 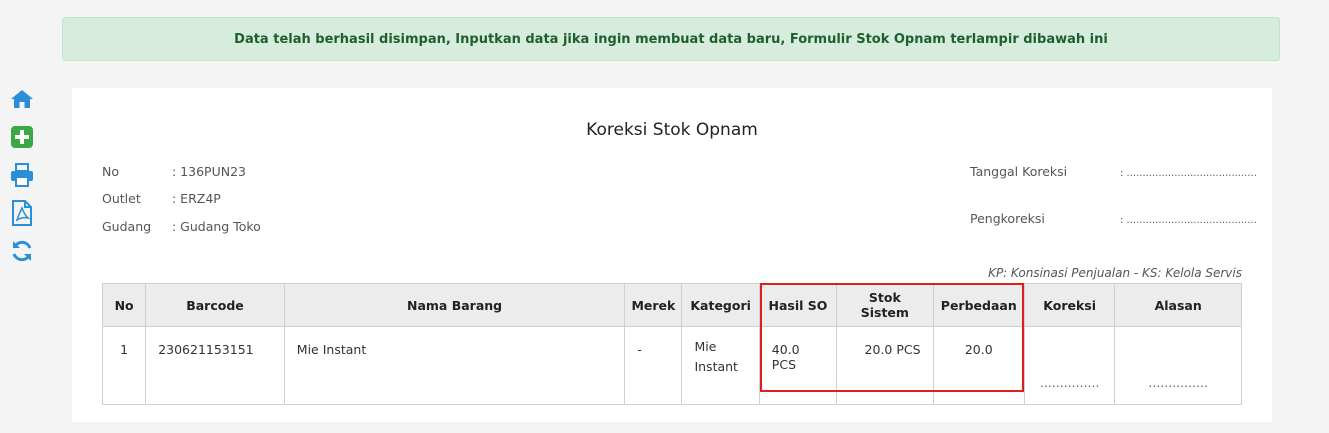 I want to click on info-no: No : 136PUN23, so click(x=174, y=171).